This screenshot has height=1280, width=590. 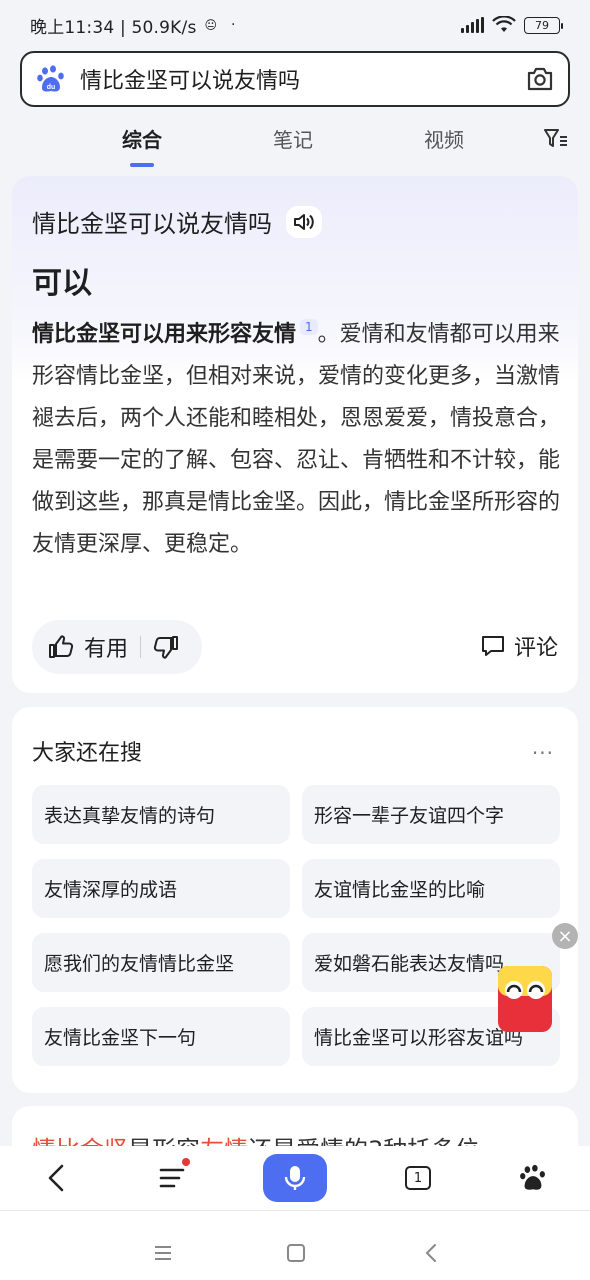 I want to click on notification-icon: 😐, so click(x=211, y=25).